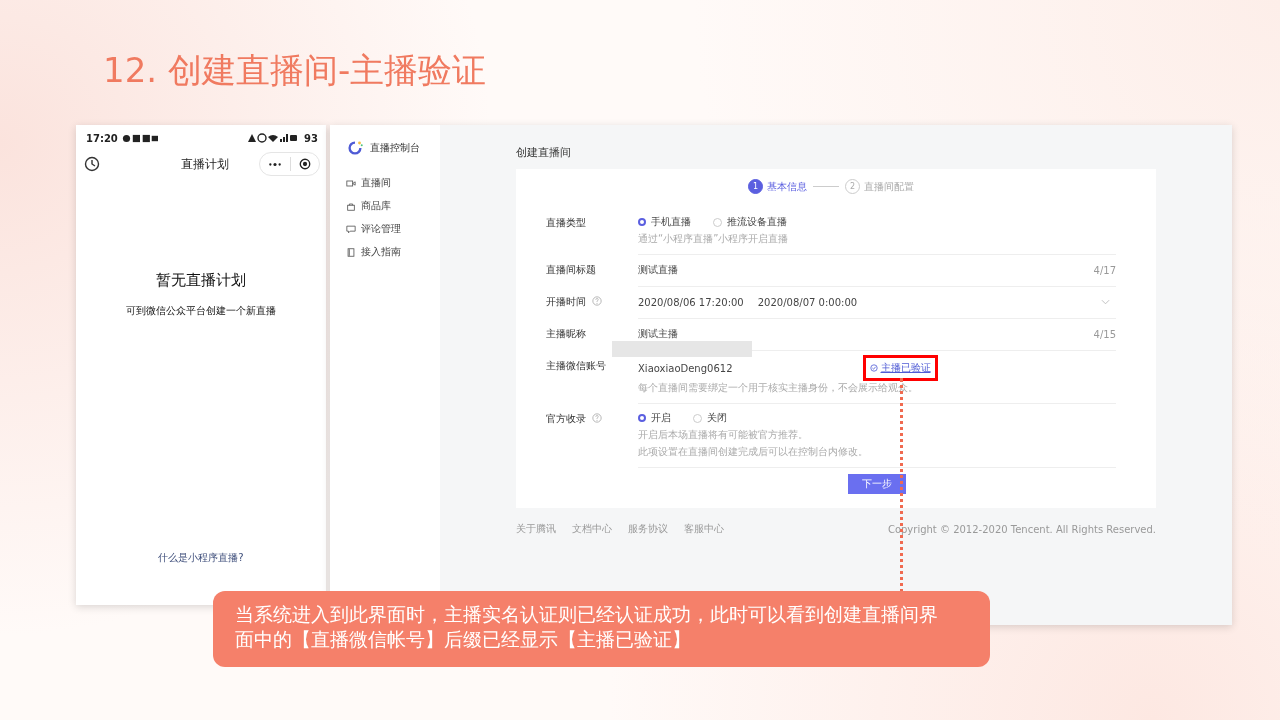  I want to click on clock-icon, so click(92, 164).